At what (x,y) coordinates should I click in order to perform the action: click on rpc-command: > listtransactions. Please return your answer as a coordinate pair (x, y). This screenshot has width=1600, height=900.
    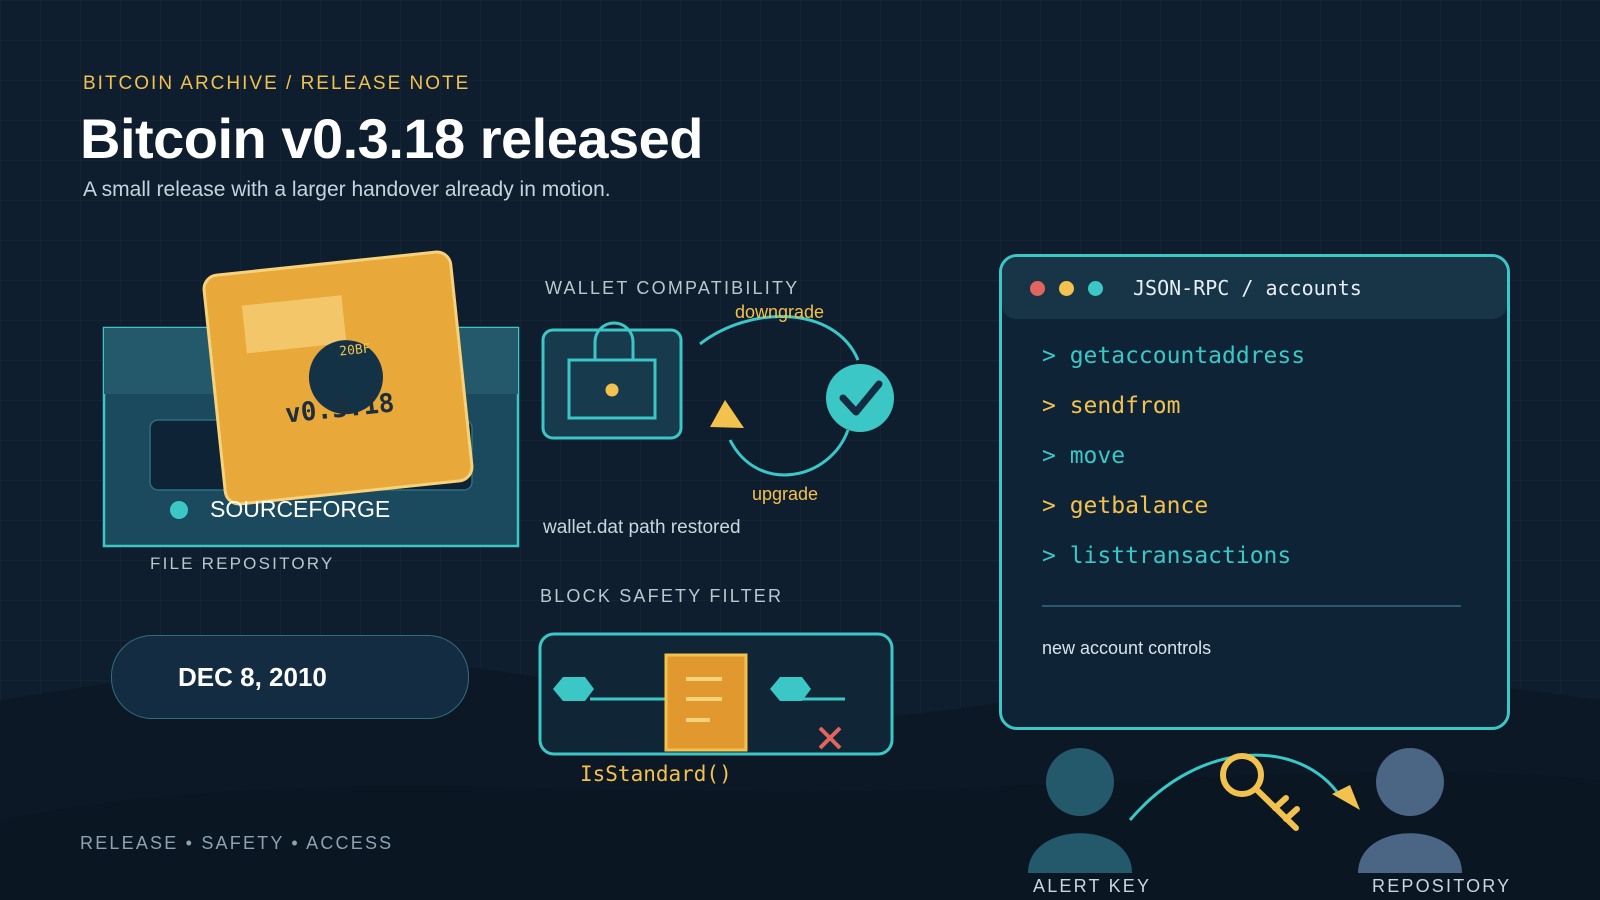
    Looking at the image, I should click on (1167, 556).